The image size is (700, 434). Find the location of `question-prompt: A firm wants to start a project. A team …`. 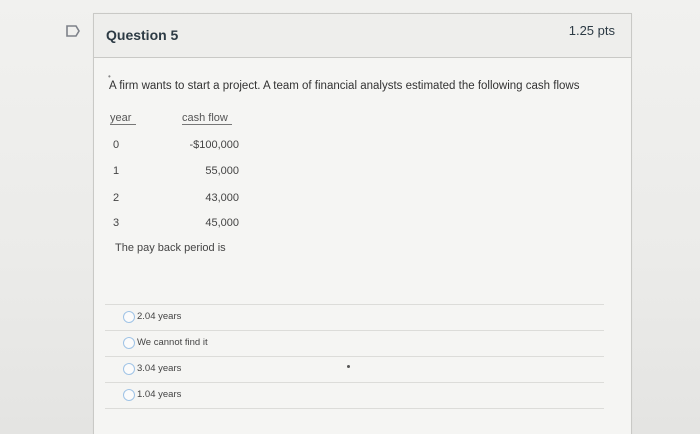

question-prompt: A firm wants to start a project. A team … is located at coordinates (344, 86).